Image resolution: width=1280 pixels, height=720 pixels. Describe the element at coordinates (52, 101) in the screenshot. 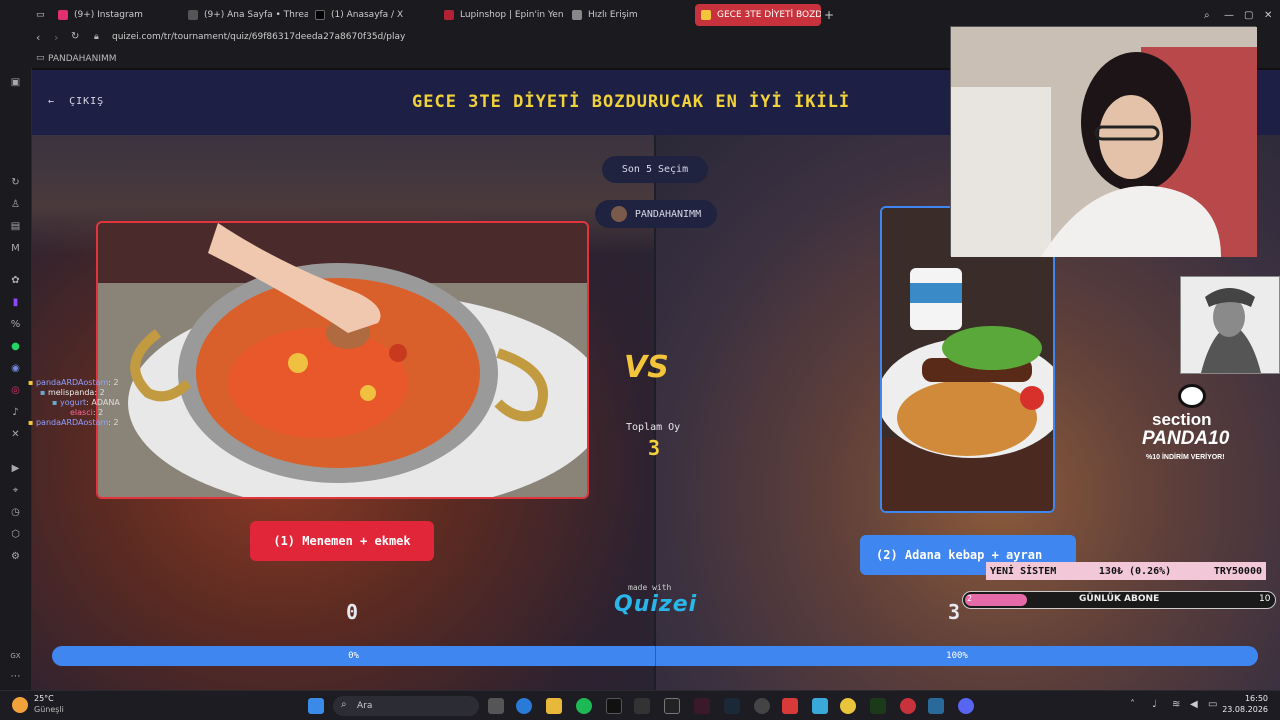

I see `arrow-left-icon: ←` at that location.